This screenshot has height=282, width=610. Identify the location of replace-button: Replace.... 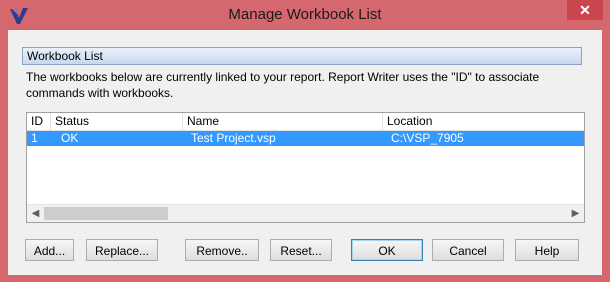
(122, 250).